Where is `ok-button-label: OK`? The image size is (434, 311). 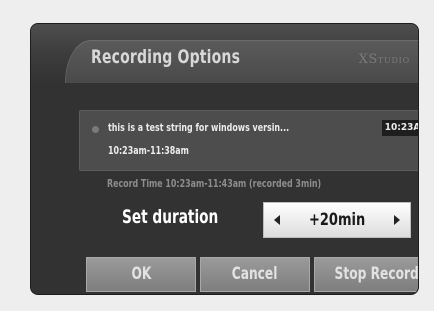 ok-button-label: OK is located at coordinates (141, 274).